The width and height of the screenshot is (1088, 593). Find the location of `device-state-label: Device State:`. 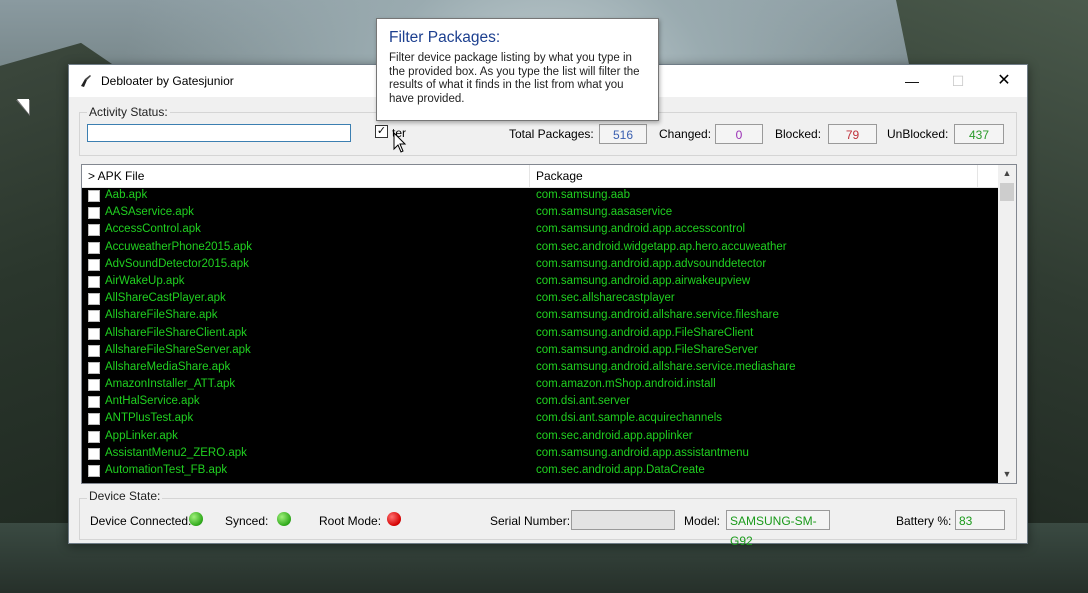

device-state-label: Device State: is located at coordinates (125, 496).